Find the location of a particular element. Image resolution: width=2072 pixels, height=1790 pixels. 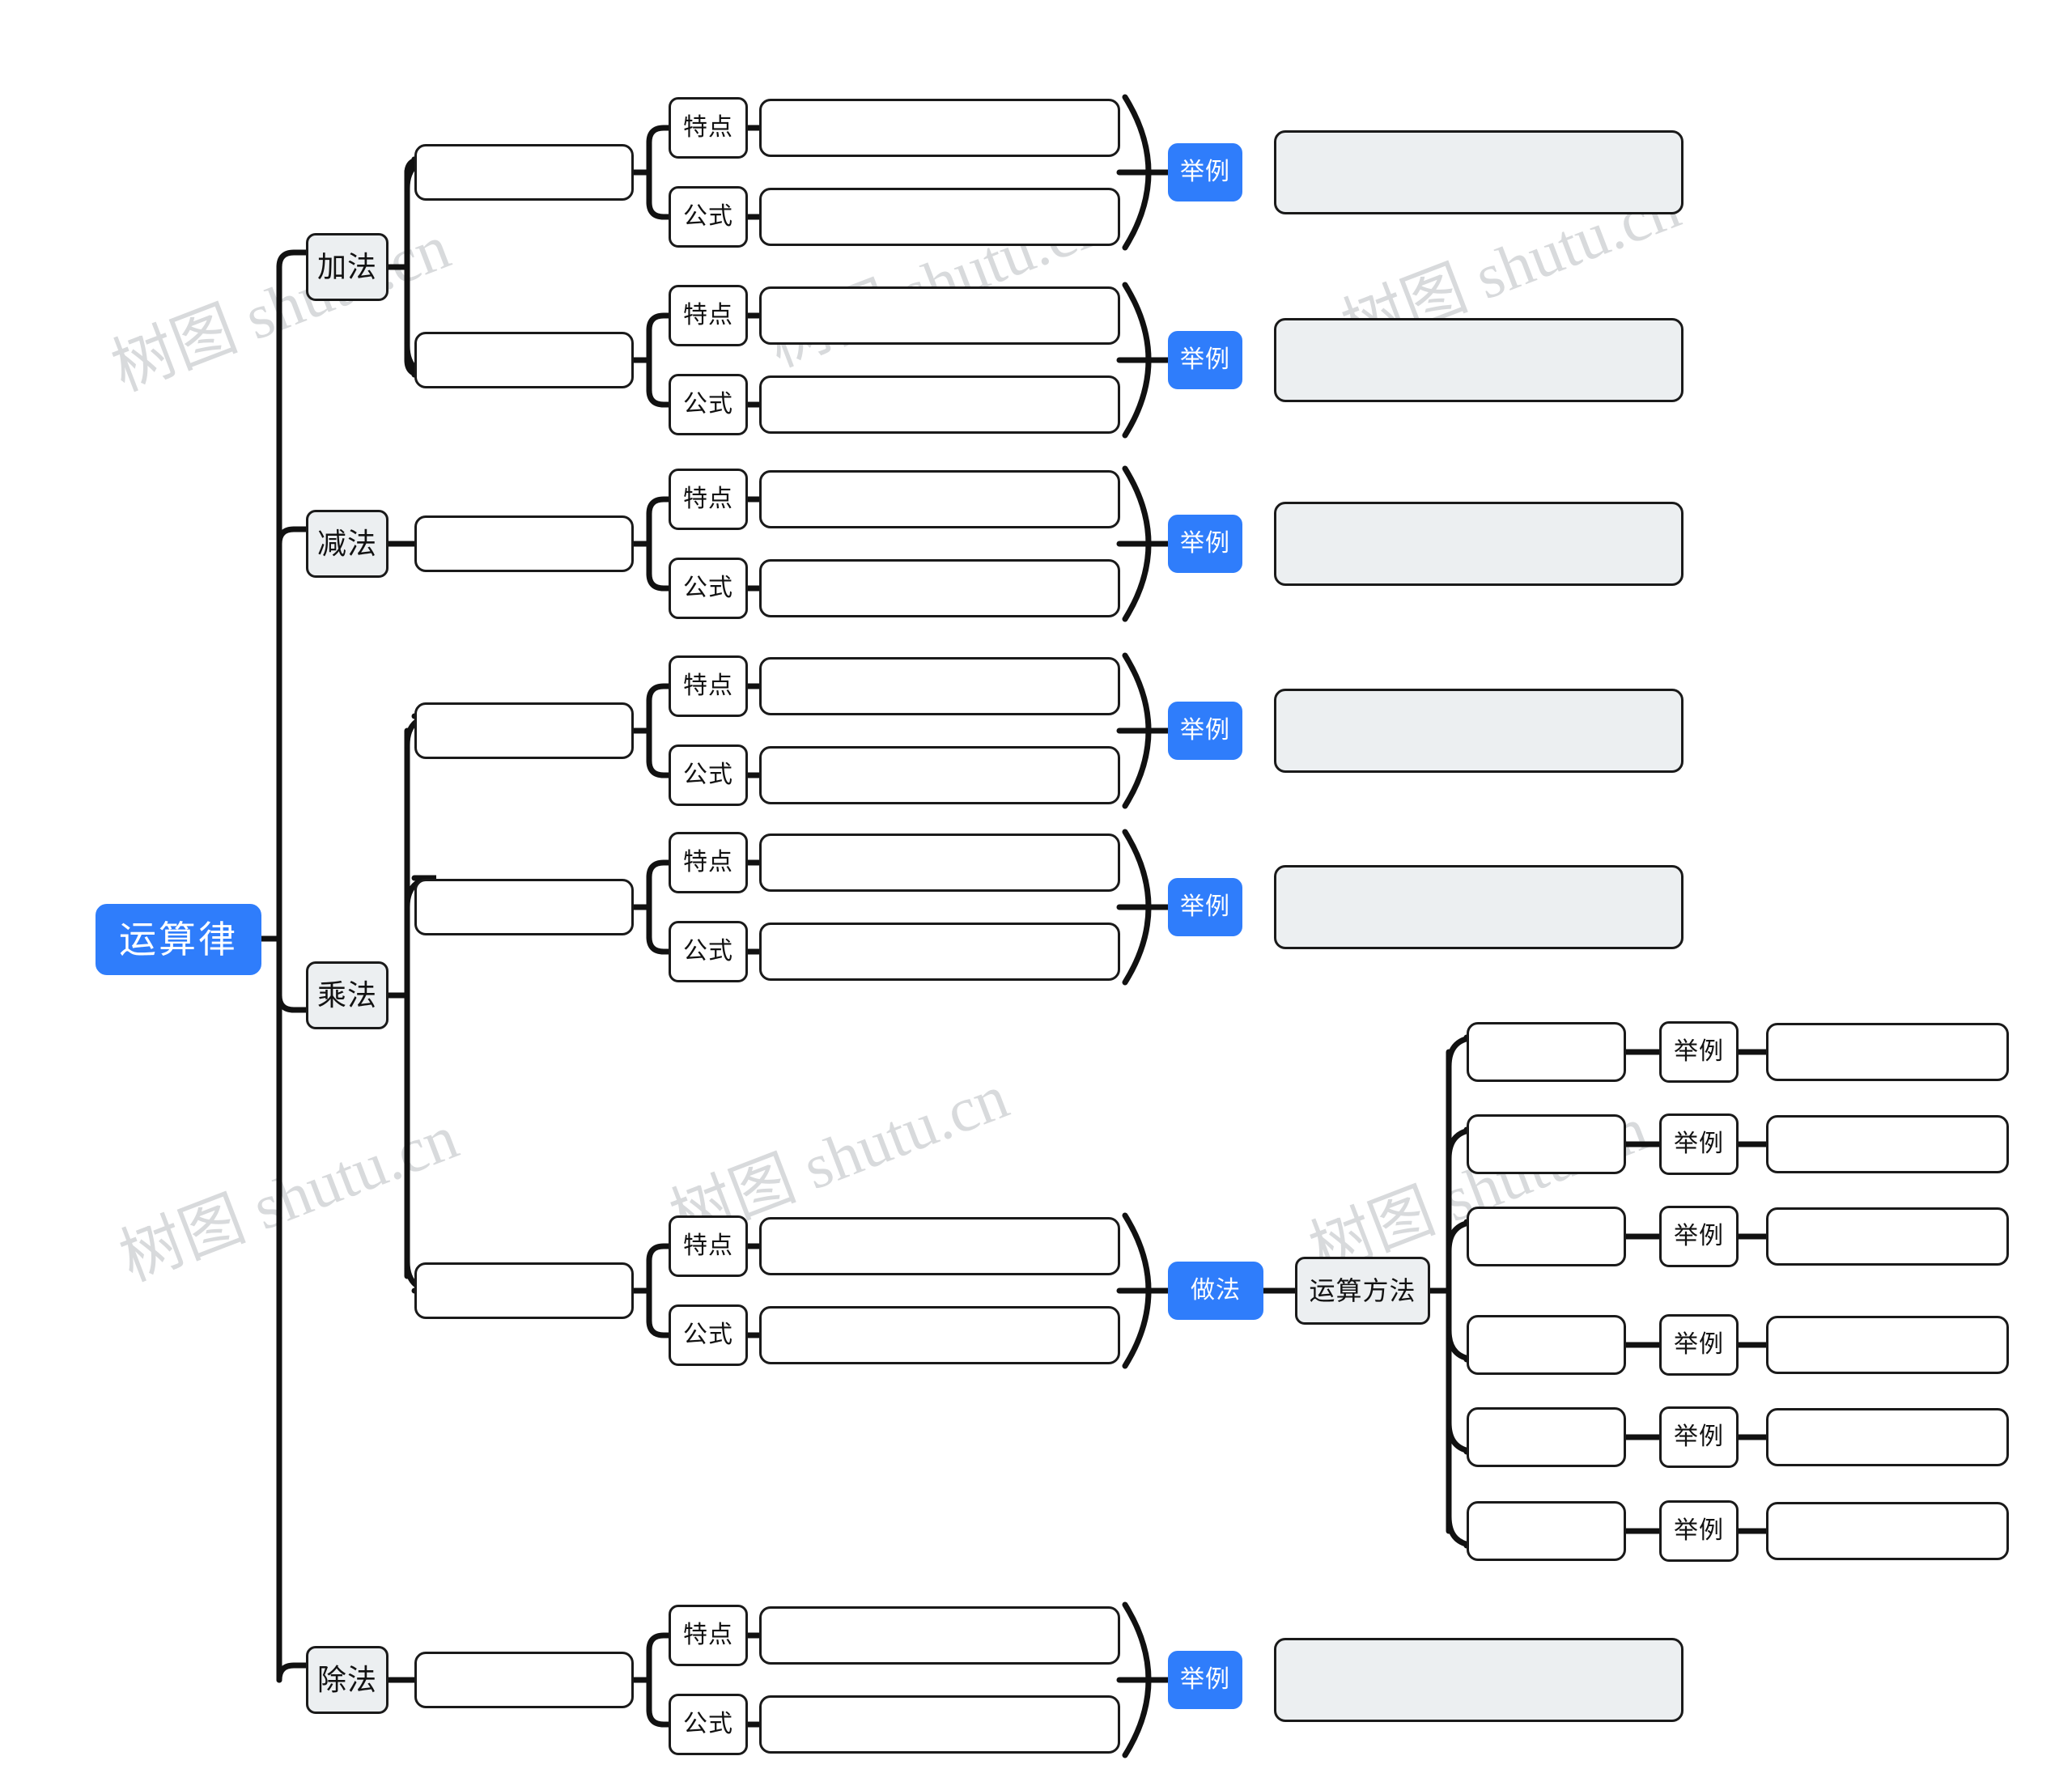

root-label: 运算律 is located at coordinates (178, 939).